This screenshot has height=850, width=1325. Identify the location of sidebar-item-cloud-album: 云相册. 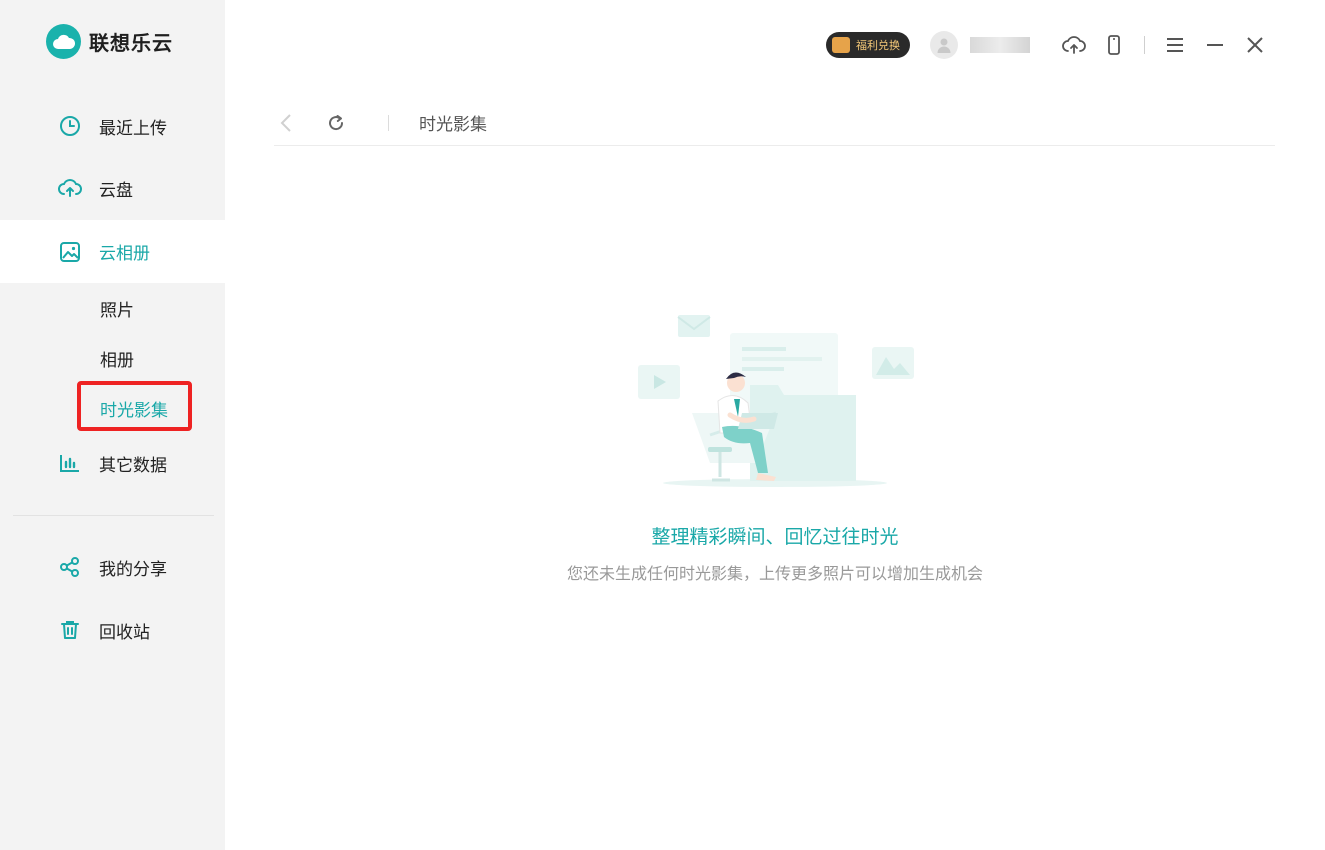
(112, 251).